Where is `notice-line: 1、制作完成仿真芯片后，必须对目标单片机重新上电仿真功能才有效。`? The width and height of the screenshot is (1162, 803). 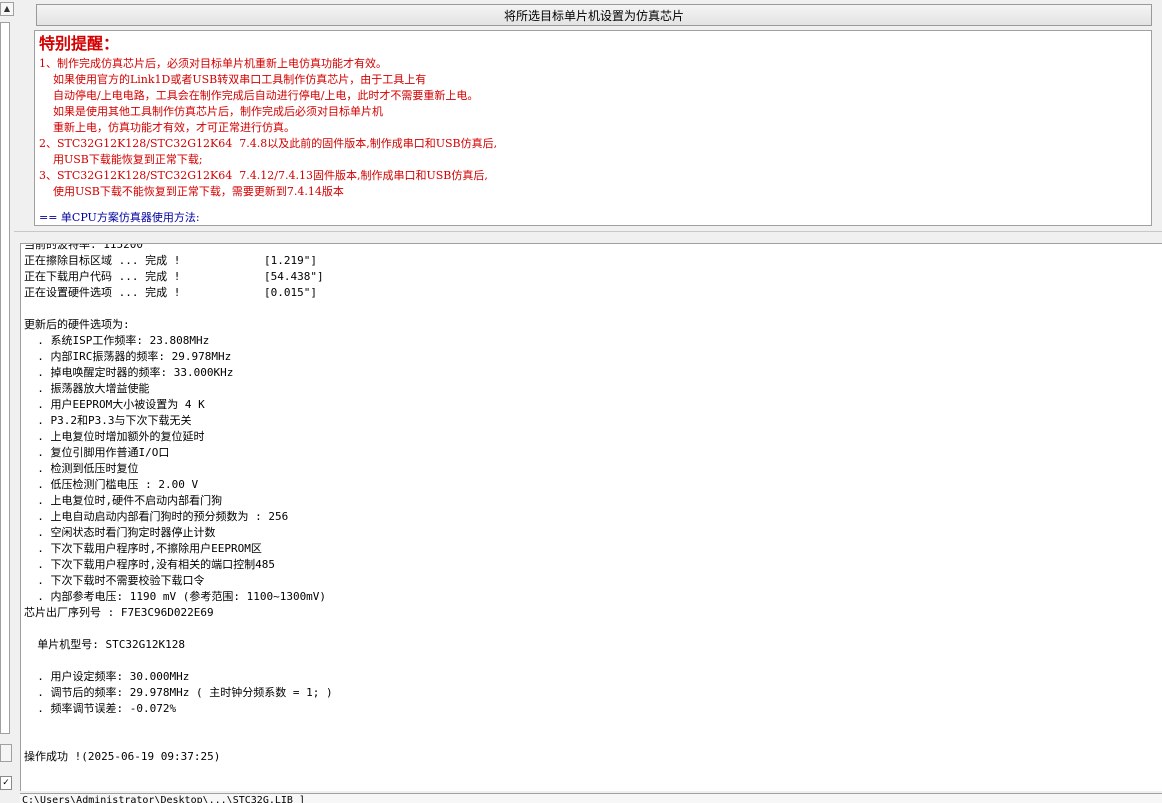
notice-line: 1、制作完成仿真芯片后，必须对目标单片机重新上电仿真功能才有效。 is located at coordinates (213, 63).